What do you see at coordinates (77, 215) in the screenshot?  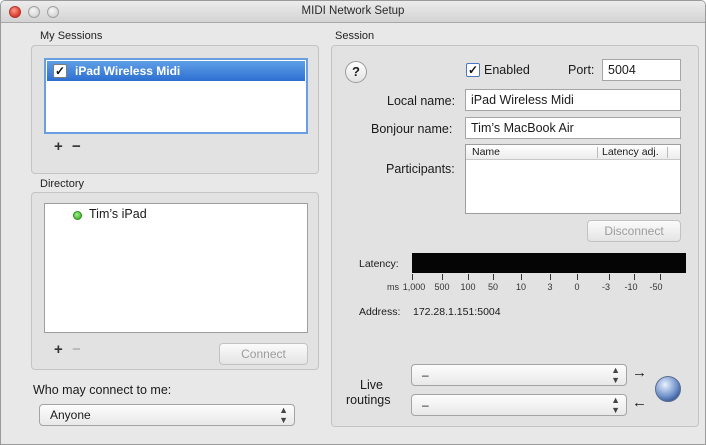 I see `status-dot-icon` at bounding box center [77, 215].